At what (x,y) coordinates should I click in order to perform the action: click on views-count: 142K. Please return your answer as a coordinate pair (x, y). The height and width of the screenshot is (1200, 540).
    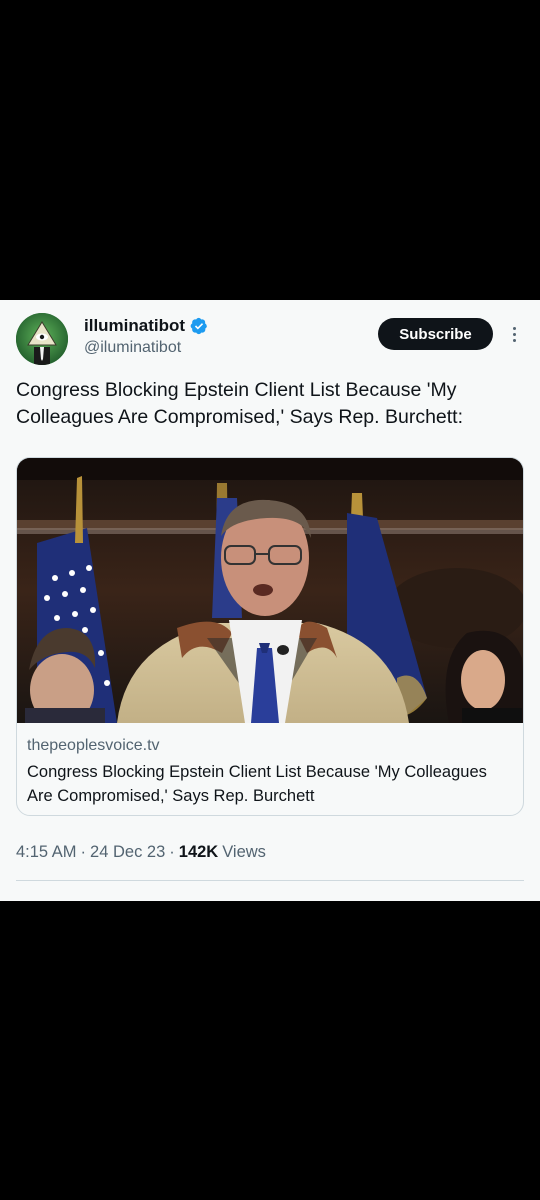
    Looking at the image, I should click on (198, 852).